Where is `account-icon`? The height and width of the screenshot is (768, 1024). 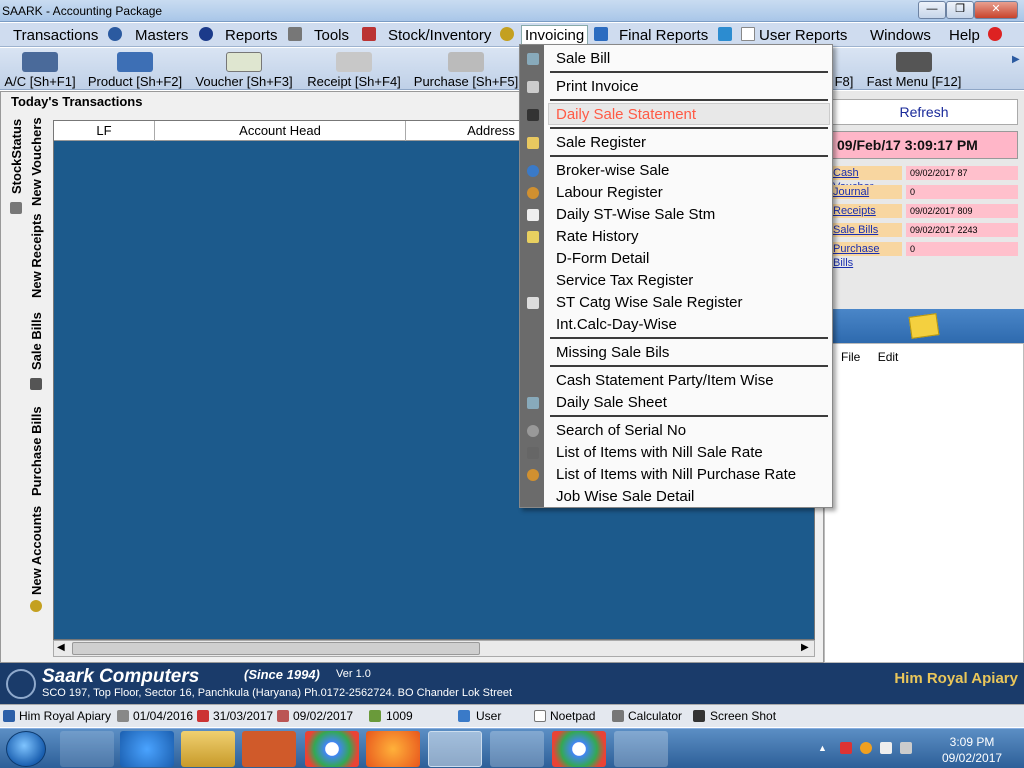 account-icon is located at coordinates (40, 62).